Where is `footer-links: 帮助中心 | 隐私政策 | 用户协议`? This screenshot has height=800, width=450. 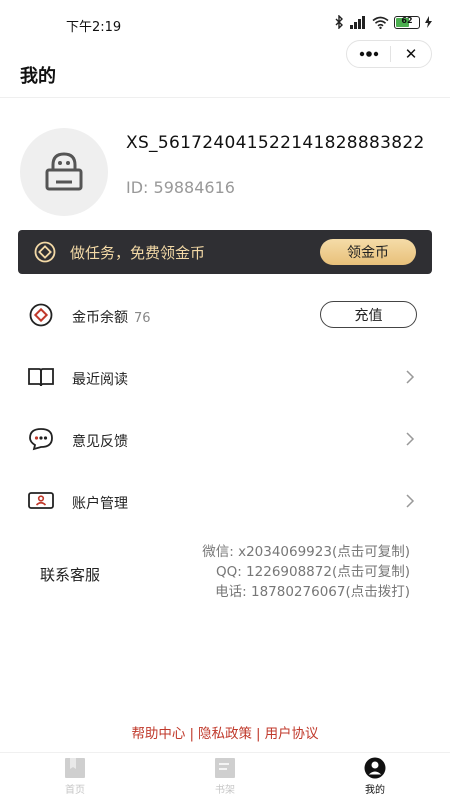
footer-links: 帮助中心 | 隐私政策 | 用户协议 is located at coordinates (225, 732).